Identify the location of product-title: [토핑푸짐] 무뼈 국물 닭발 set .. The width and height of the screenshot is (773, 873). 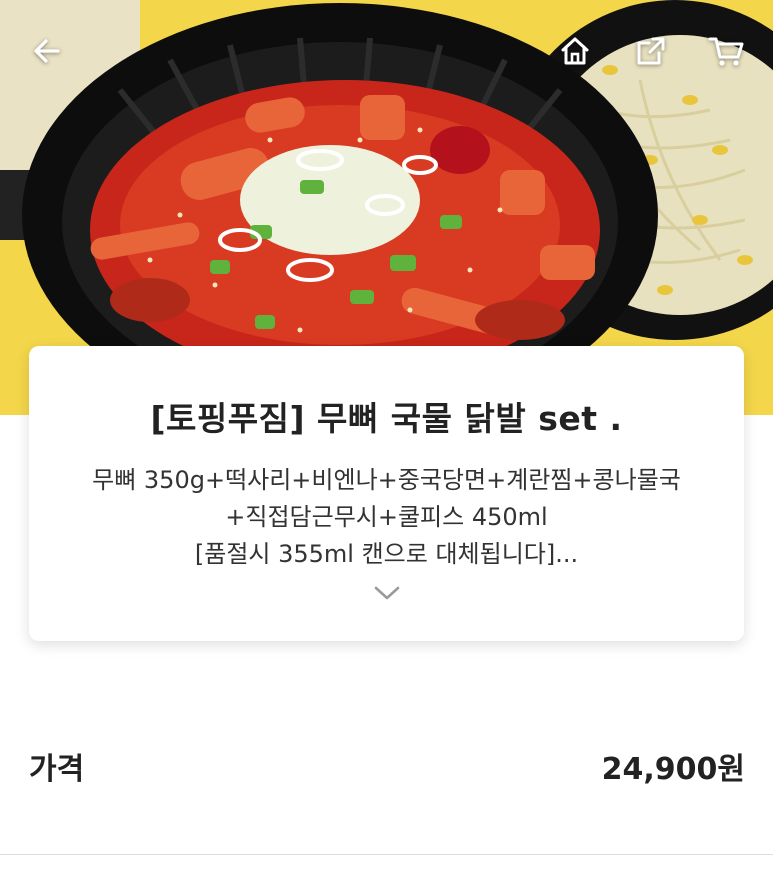
(386, 418).